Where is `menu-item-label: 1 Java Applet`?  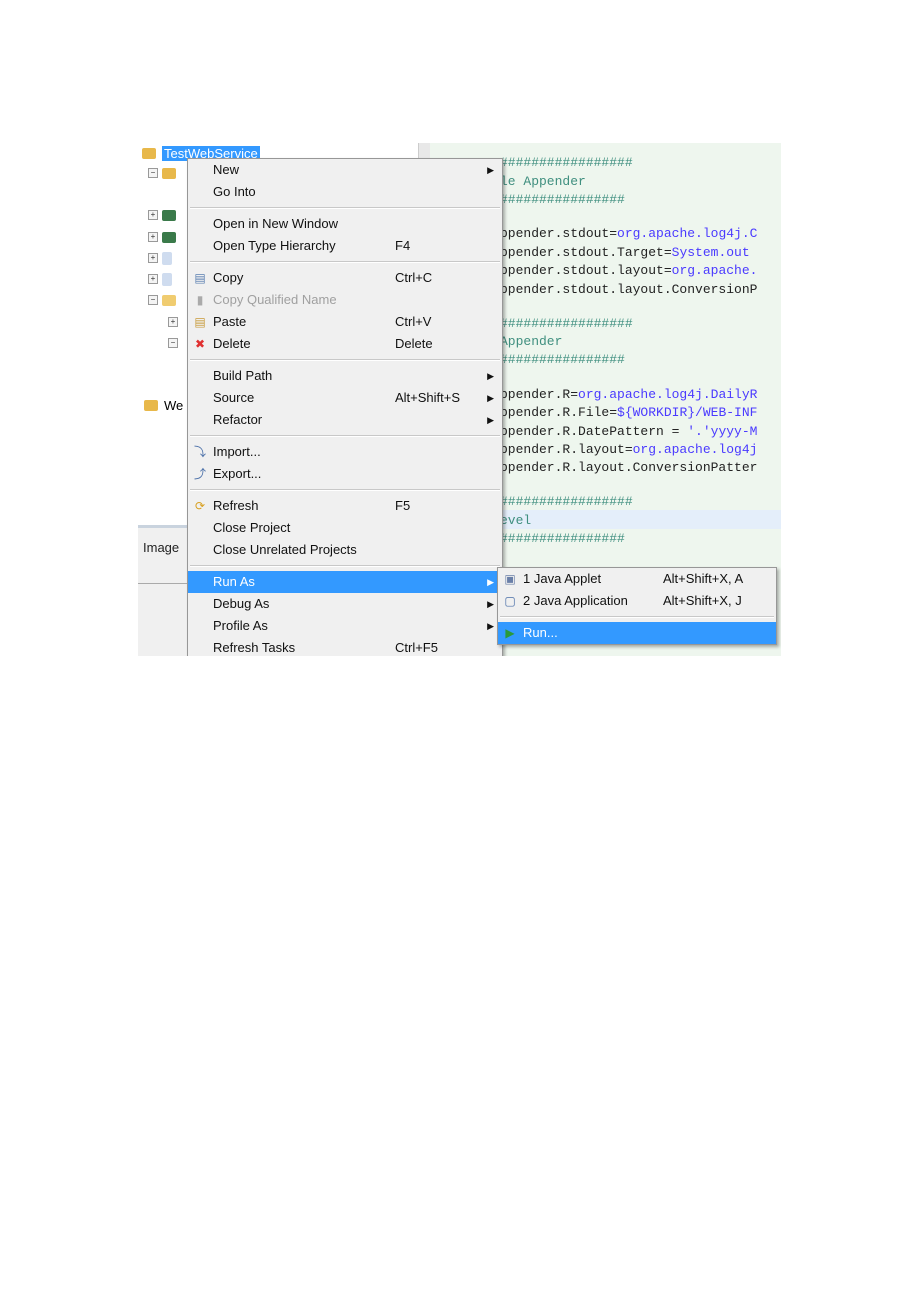
menu-item-label: 1 Java Applet is located at coordinates (562, 578).